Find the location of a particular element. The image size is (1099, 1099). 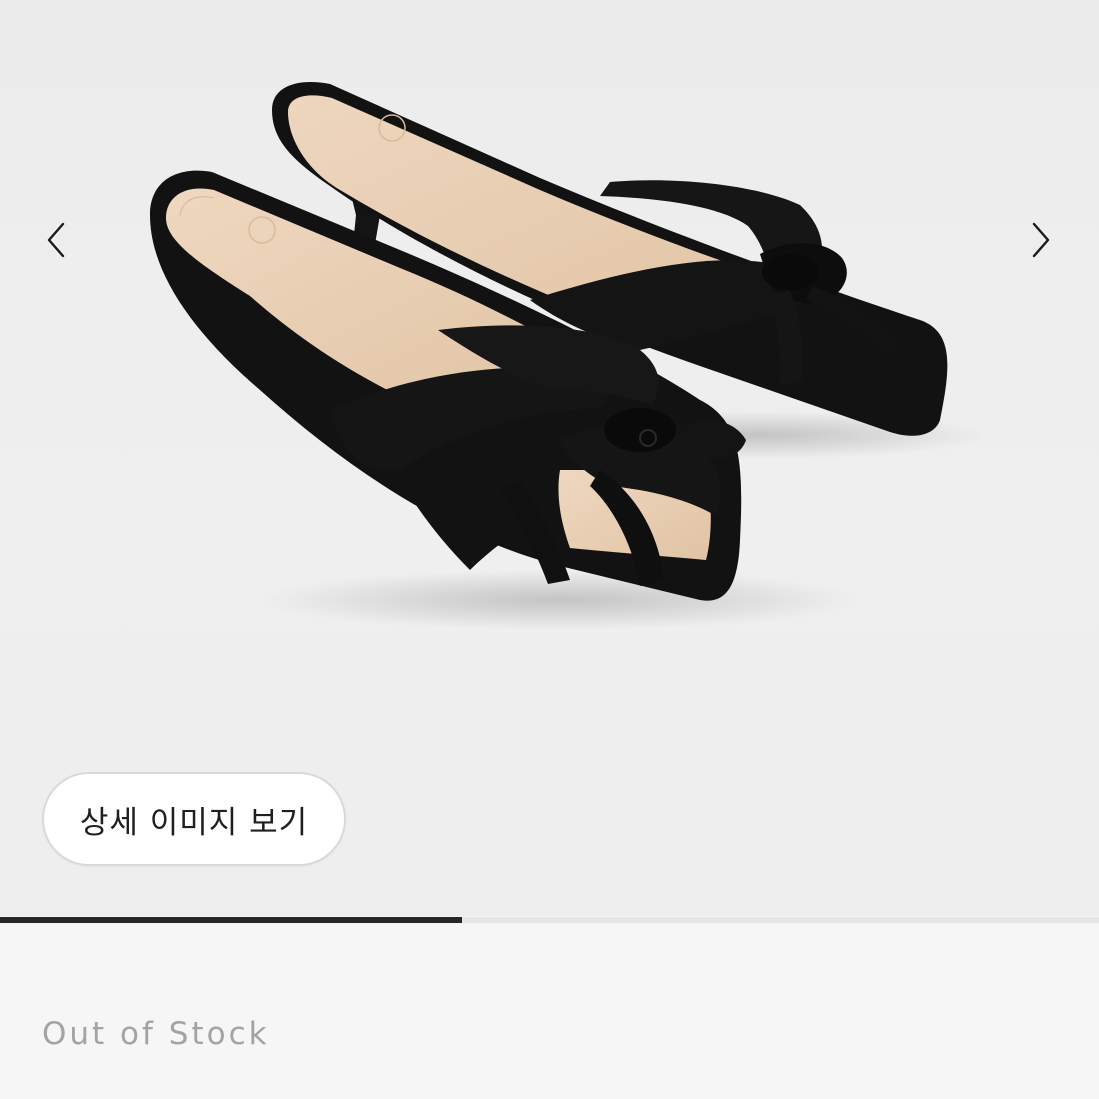

previous-image-button is located at coordinates (56, 240).